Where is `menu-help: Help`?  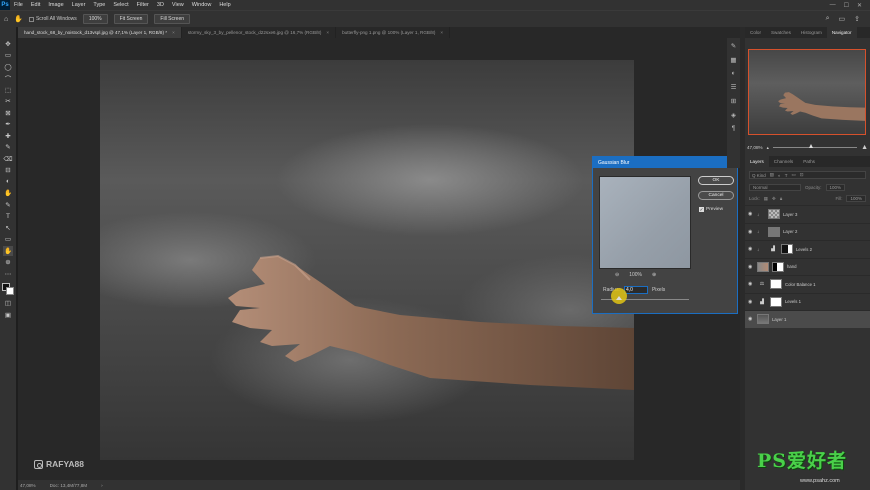 menu-help: Help is located at coordinates (224, 5).